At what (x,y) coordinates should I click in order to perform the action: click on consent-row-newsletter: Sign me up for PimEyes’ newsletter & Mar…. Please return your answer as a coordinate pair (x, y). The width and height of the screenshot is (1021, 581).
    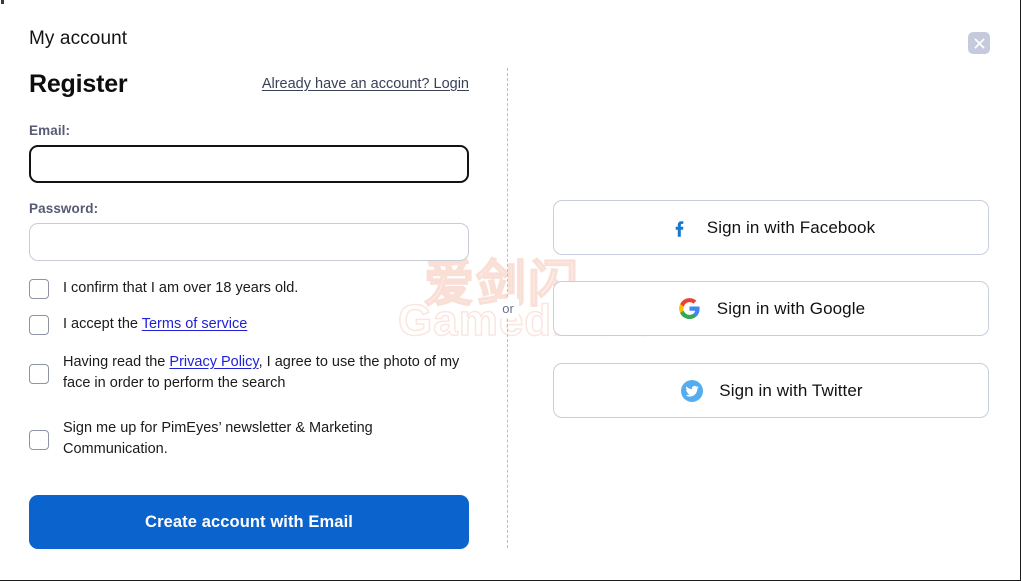
    Looking at the image, I should click on (252, 439).